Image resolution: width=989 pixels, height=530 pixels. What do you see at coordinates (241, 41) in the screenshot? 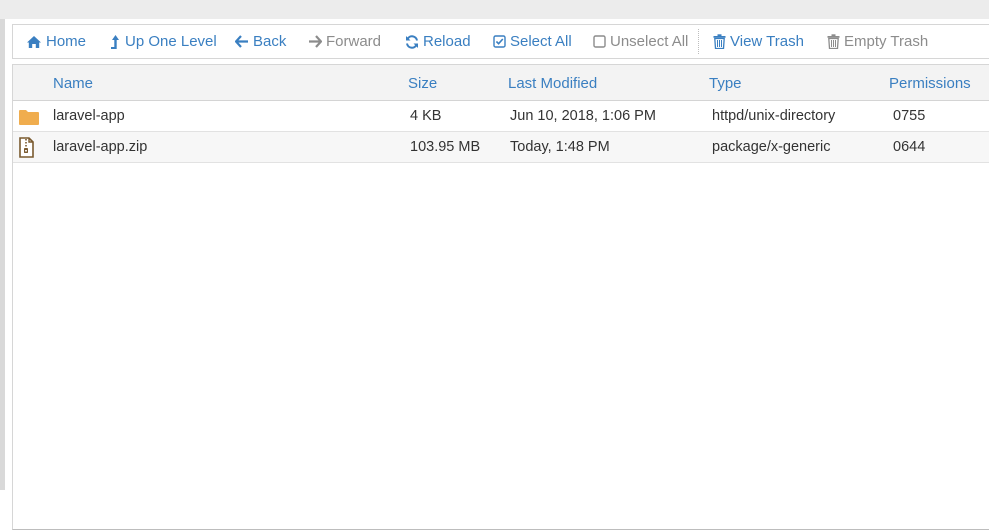
I see `arrow-left-icon` at bounding box center [241, 41].